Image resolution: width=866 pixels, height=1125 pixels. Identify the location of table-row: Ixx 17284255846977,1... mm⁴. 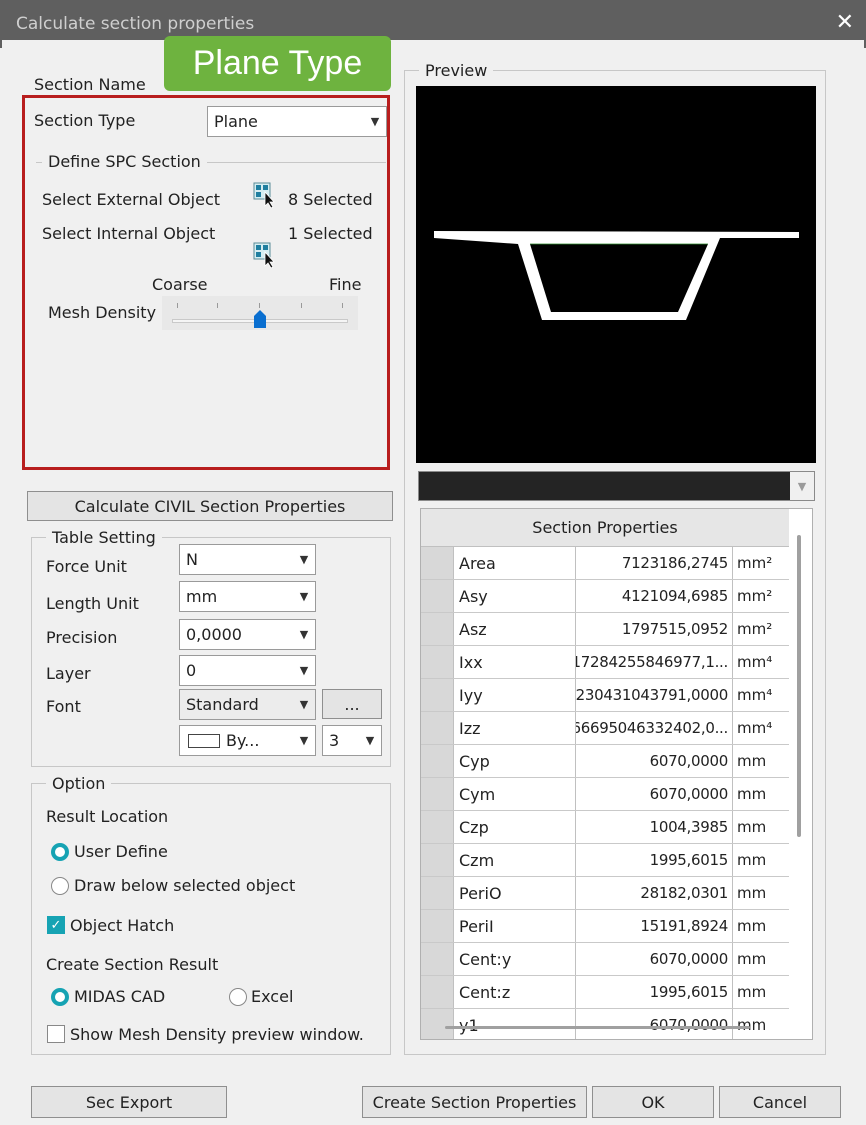
(605, 662).